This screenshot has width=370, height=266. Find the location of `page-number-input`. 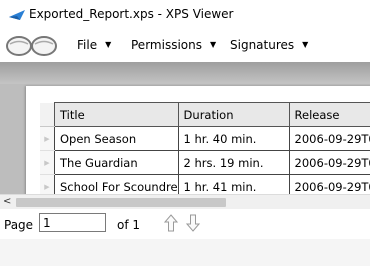

page-number-input is located at coordinates (72, 222).